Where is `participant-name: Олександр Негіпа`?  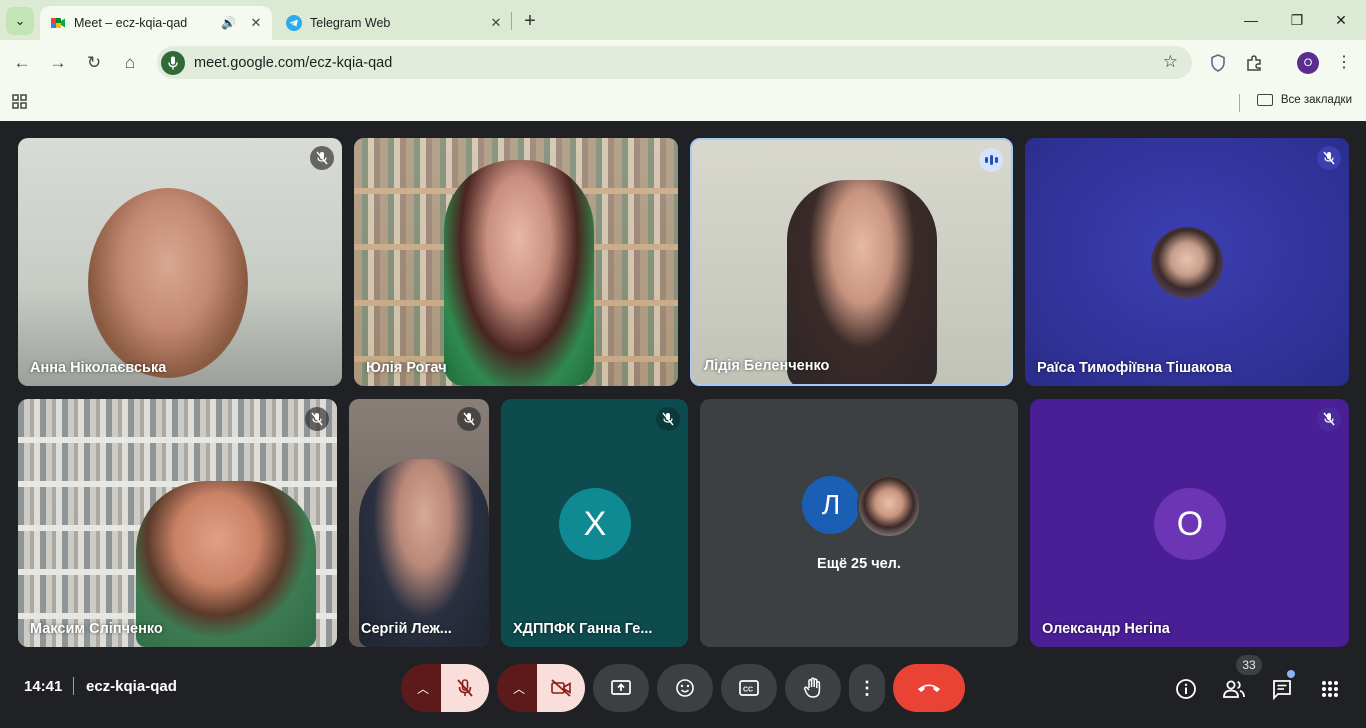
participant-name: Олександр Негіпа is located at coordinates (1106, 629).